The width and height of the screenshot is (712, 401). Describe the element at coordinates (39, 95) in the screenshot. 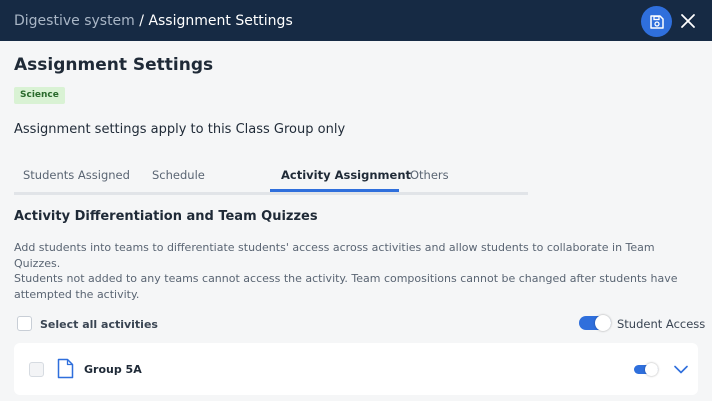

I see `subject-badge: Science` at that location.